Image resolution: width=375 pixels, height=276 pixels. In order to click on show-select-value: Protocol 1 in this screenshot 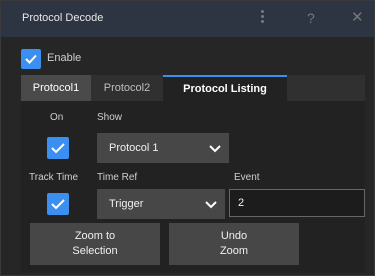, I will do `click(134, 148)`.